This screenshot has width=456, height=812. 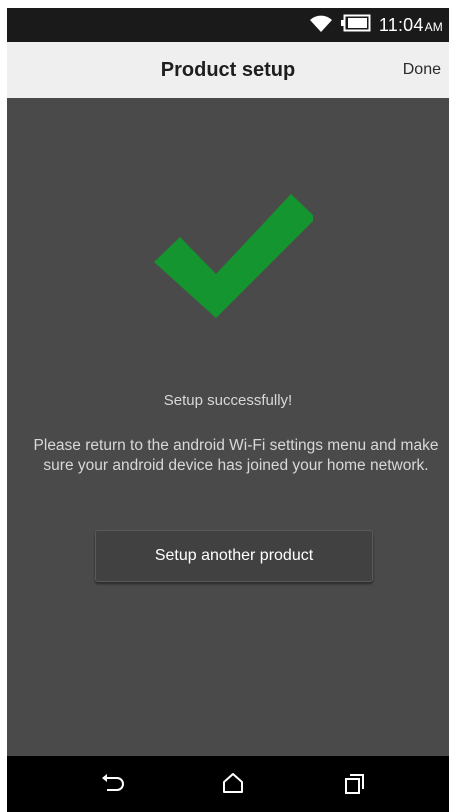 I want to click on checkmark-icon, so click(x=234, y=257).